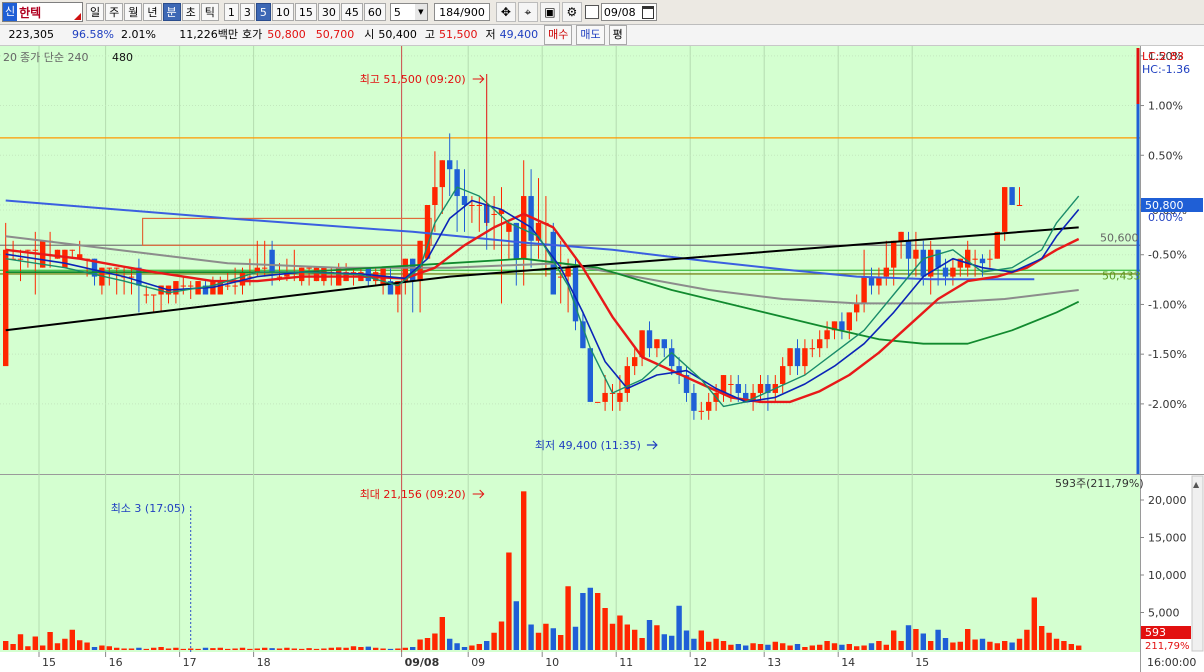 The height and width of the screenshot is (672, 1204). What do you see at coordinates (478, 662) in the screenshot?
I see `time-tick-label: 09` at bounding box center [478, 662].